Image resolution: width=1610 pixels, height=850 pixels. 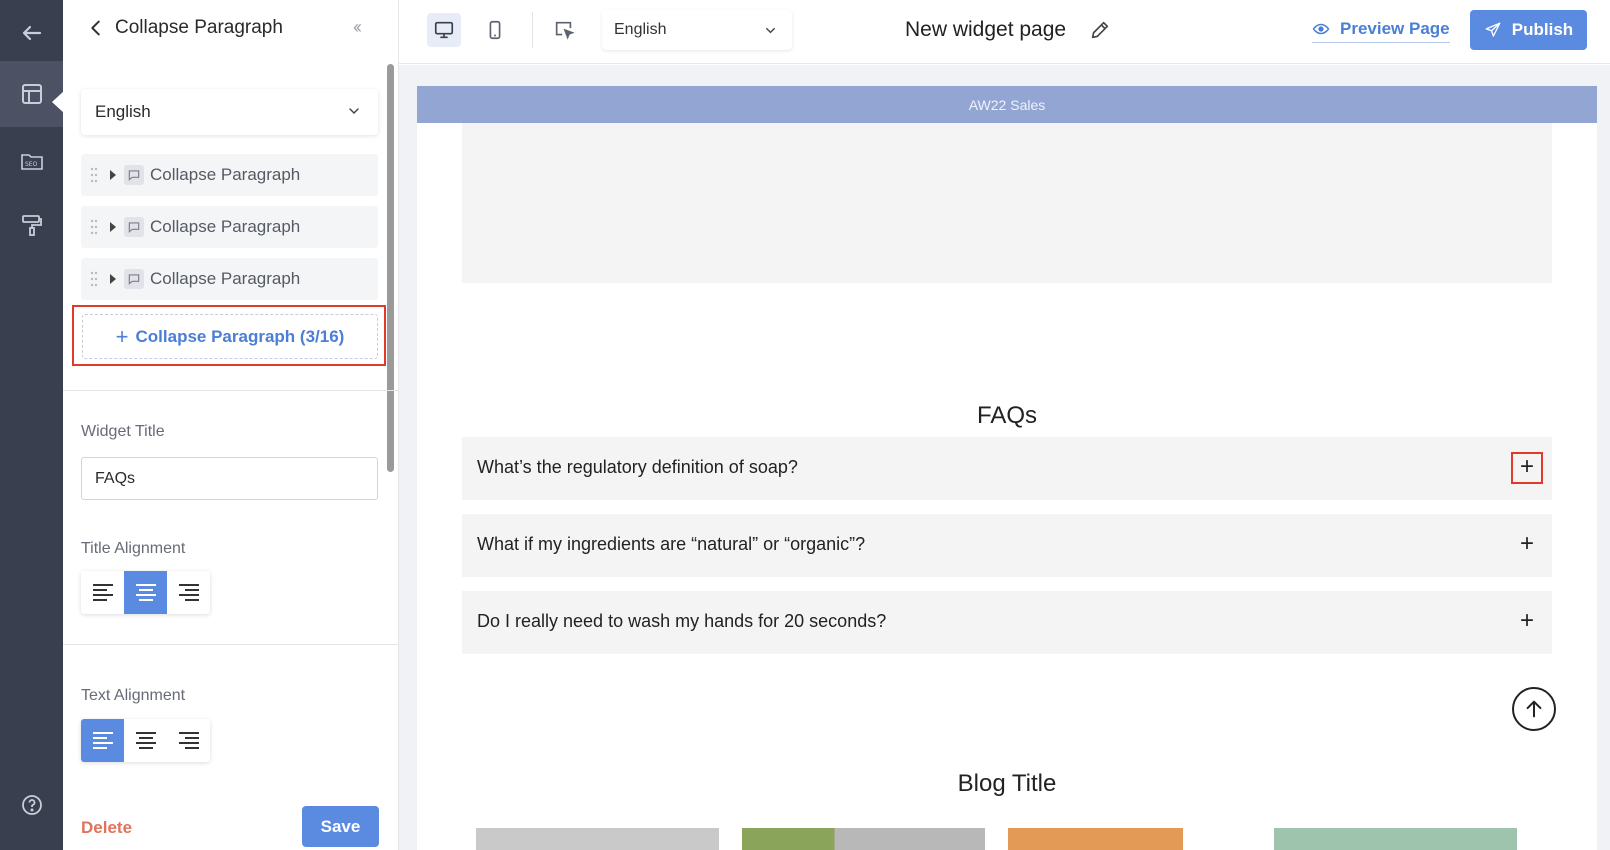 I want to click on language-select-value: English, so click(x=123, y=111).